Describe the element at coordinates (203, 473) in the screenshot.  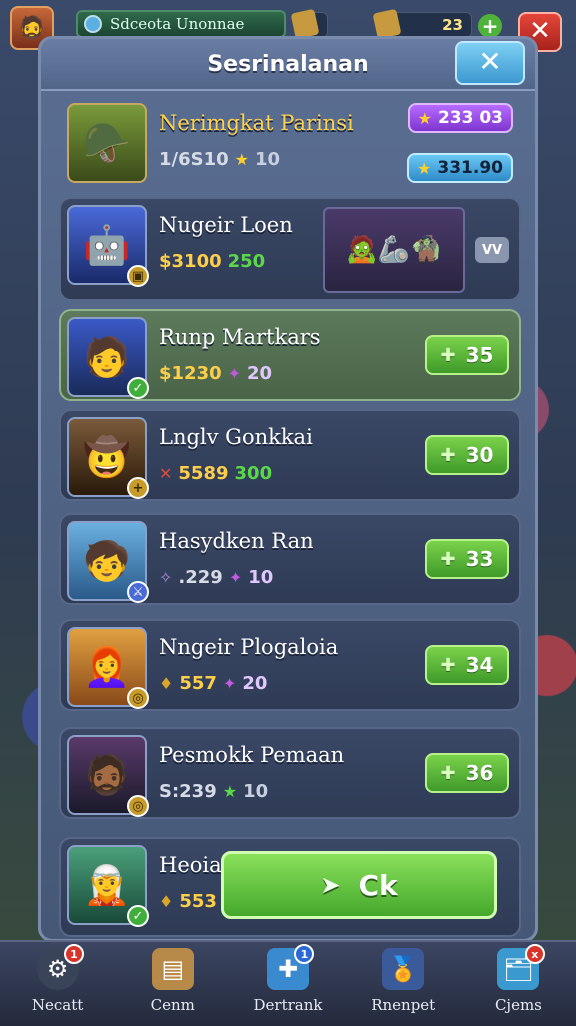
I see `hero-stat-primary: 5589` at that location.